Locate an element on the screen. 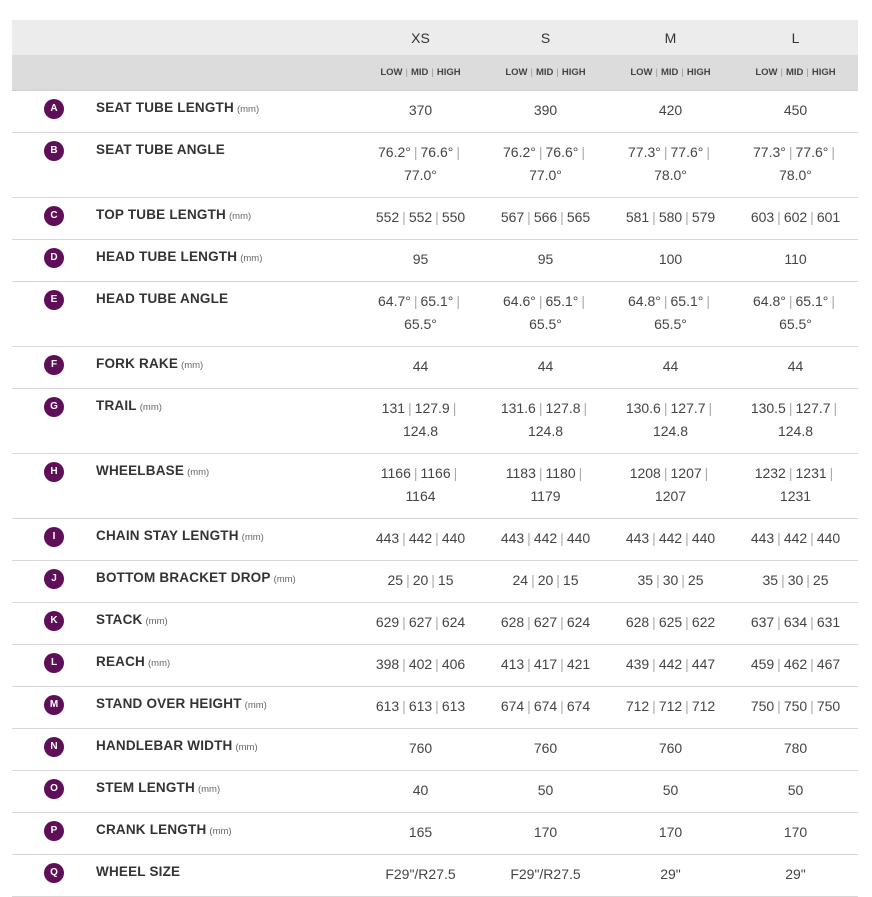 The width and height of the screenshot is (872, 897). measurement-label: SEAT TUBE LENGTH is located at coordinates (165, 107).